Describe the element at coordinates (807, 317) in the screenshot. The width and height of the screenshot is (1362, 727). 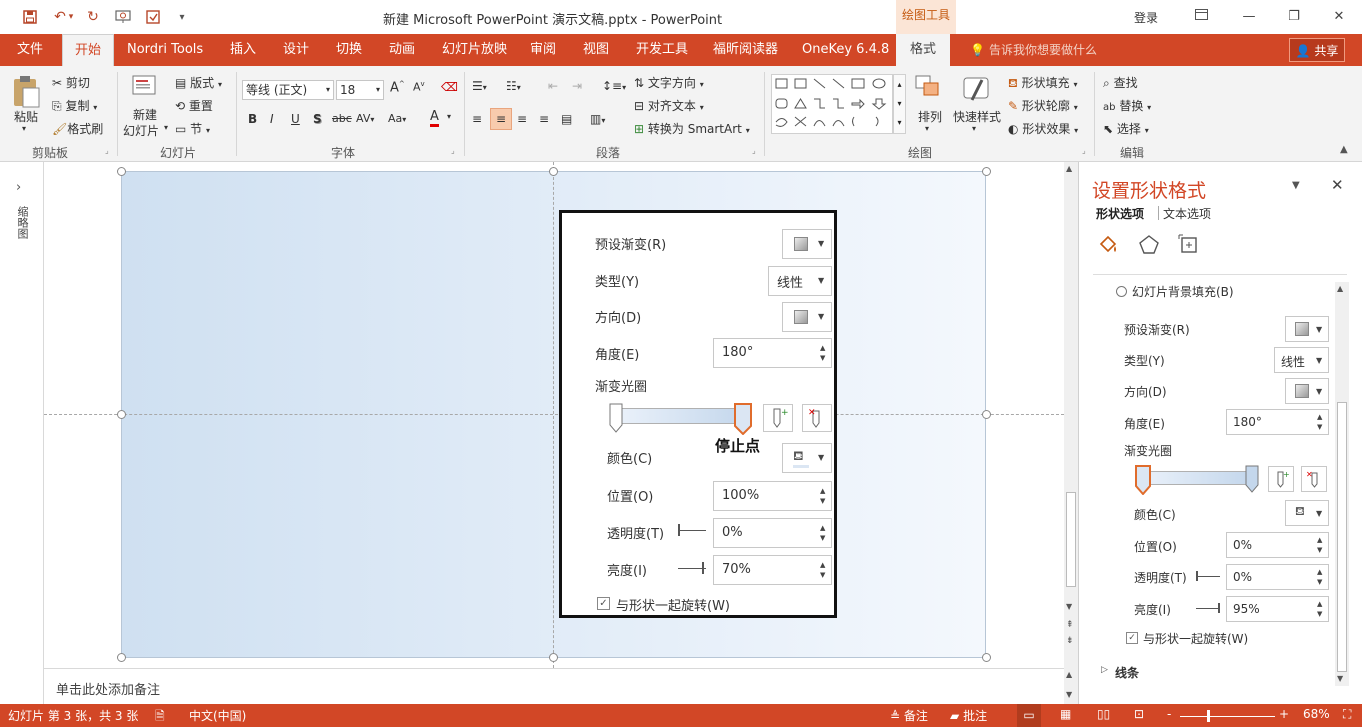
I see `popup-direction-dropdown: ▼` at that location.